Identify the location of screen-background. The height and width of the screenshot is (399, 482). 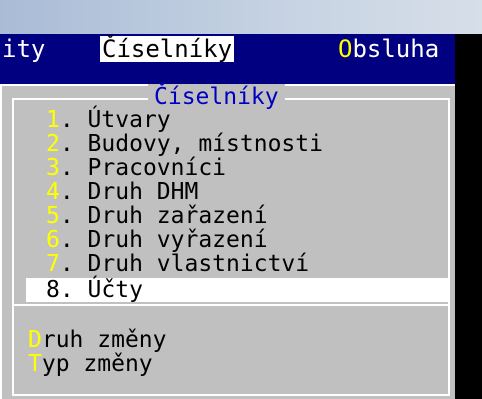
(468, 216).